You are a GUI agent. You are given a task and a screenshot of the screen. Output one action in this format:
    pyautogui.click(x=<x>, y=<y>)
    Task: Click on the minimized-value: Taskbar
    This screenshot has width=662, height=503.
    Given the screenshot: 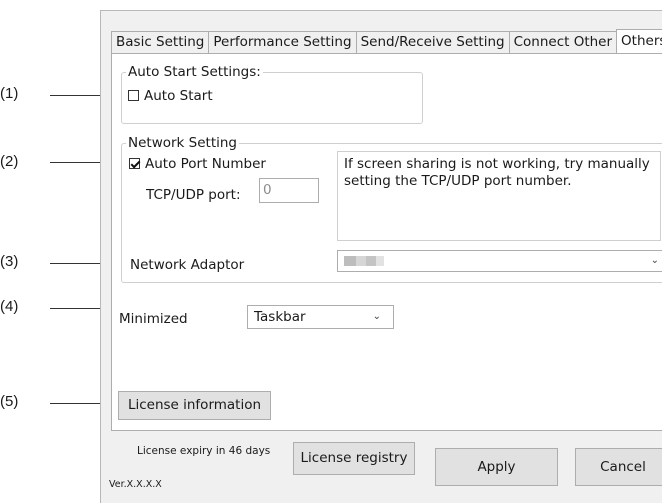 What is the action you would take?
    pyautogui.click(x=280, y=317)
    